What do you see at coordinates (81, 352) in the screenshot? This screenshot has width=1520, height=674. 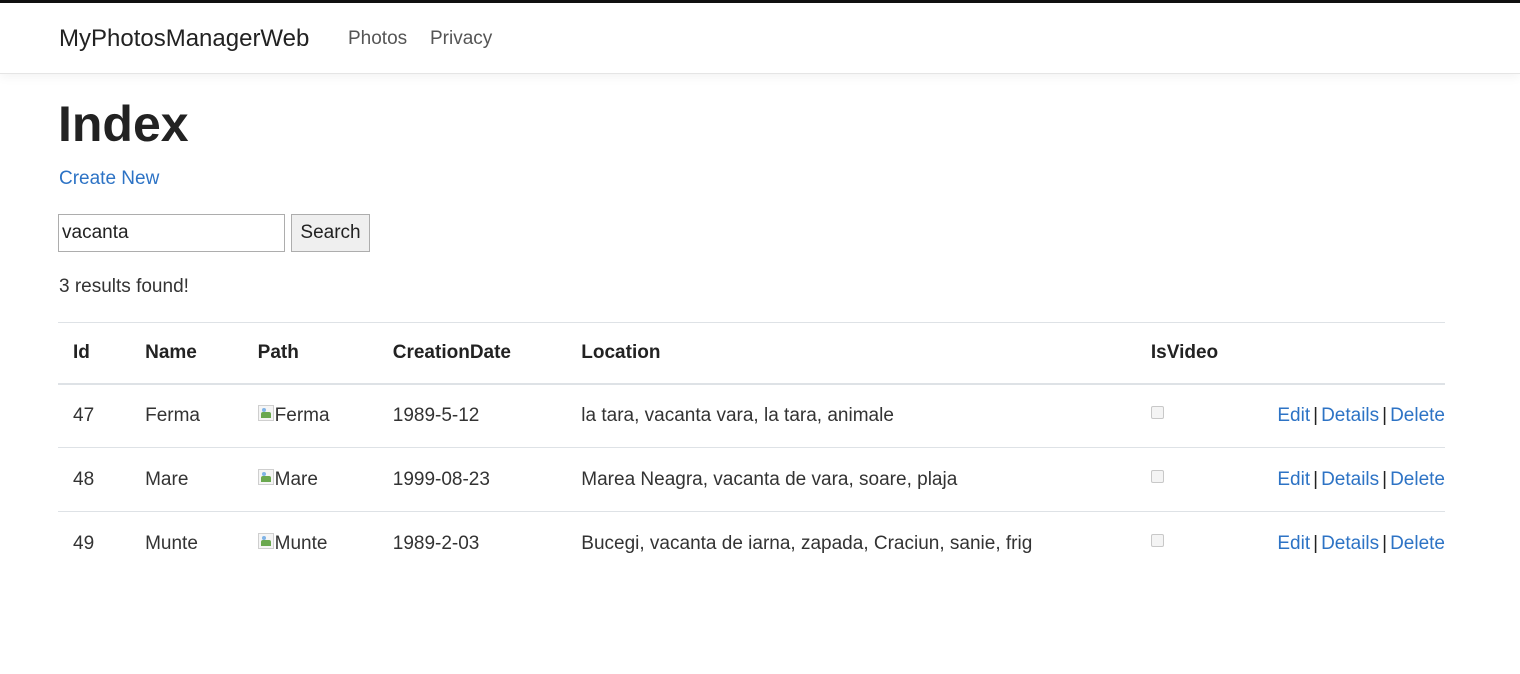 I see `column-header-id: Id` at bounding box center [81, 352].